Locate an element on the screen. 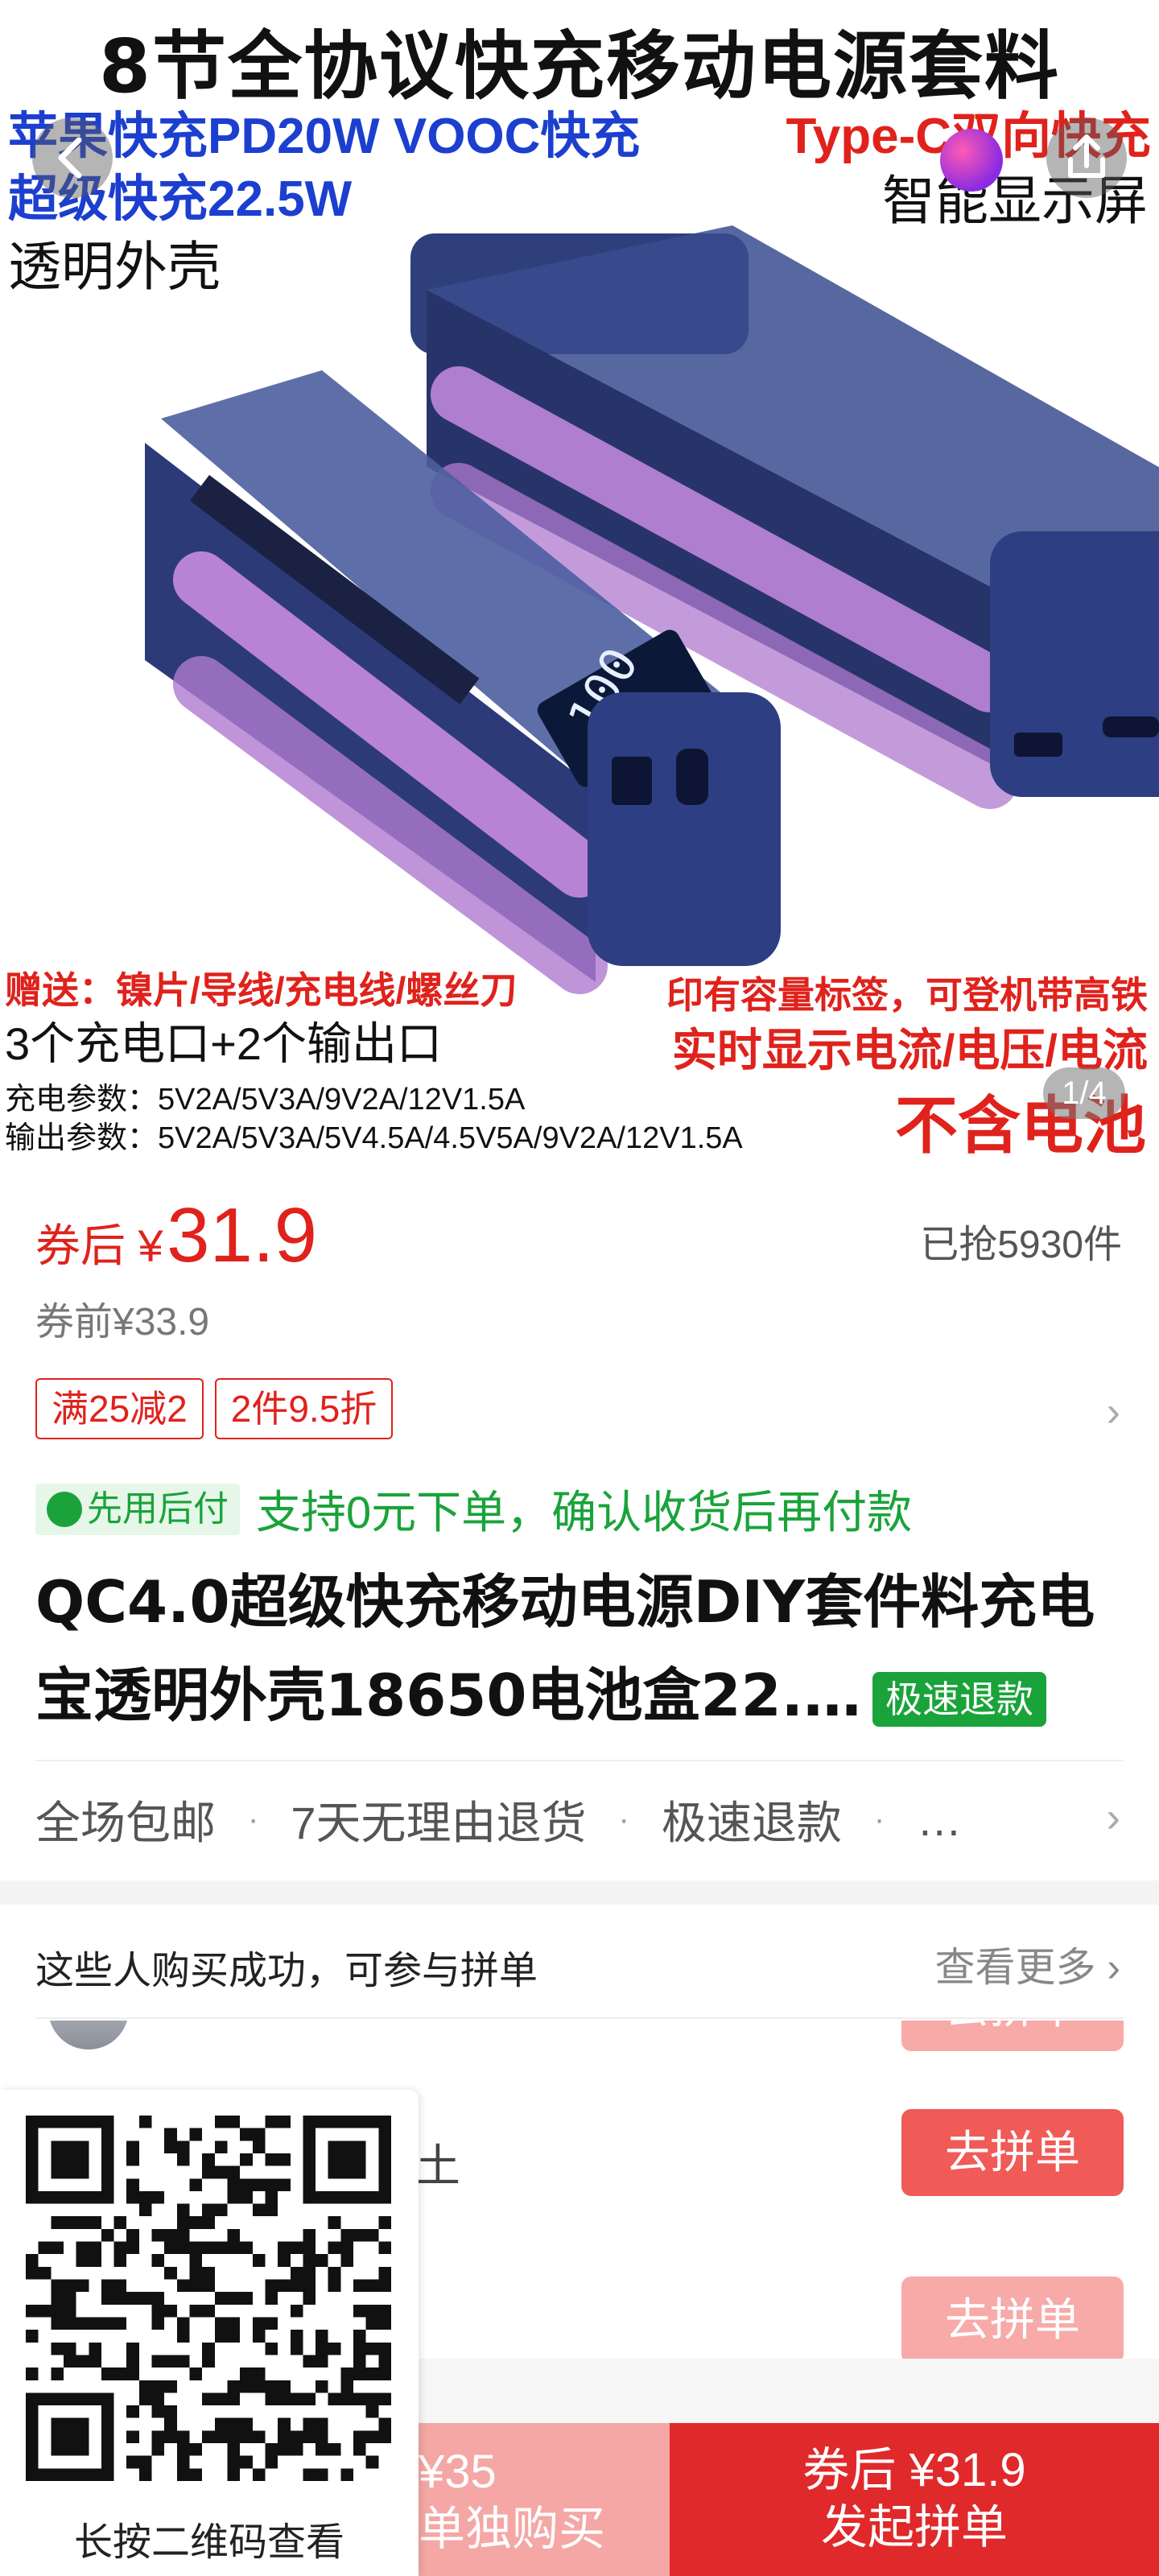 The image size is (1159, 2576). group-buy-title: 这些人购买成功，可参与拼单 is located at coordinates (286, 1971).